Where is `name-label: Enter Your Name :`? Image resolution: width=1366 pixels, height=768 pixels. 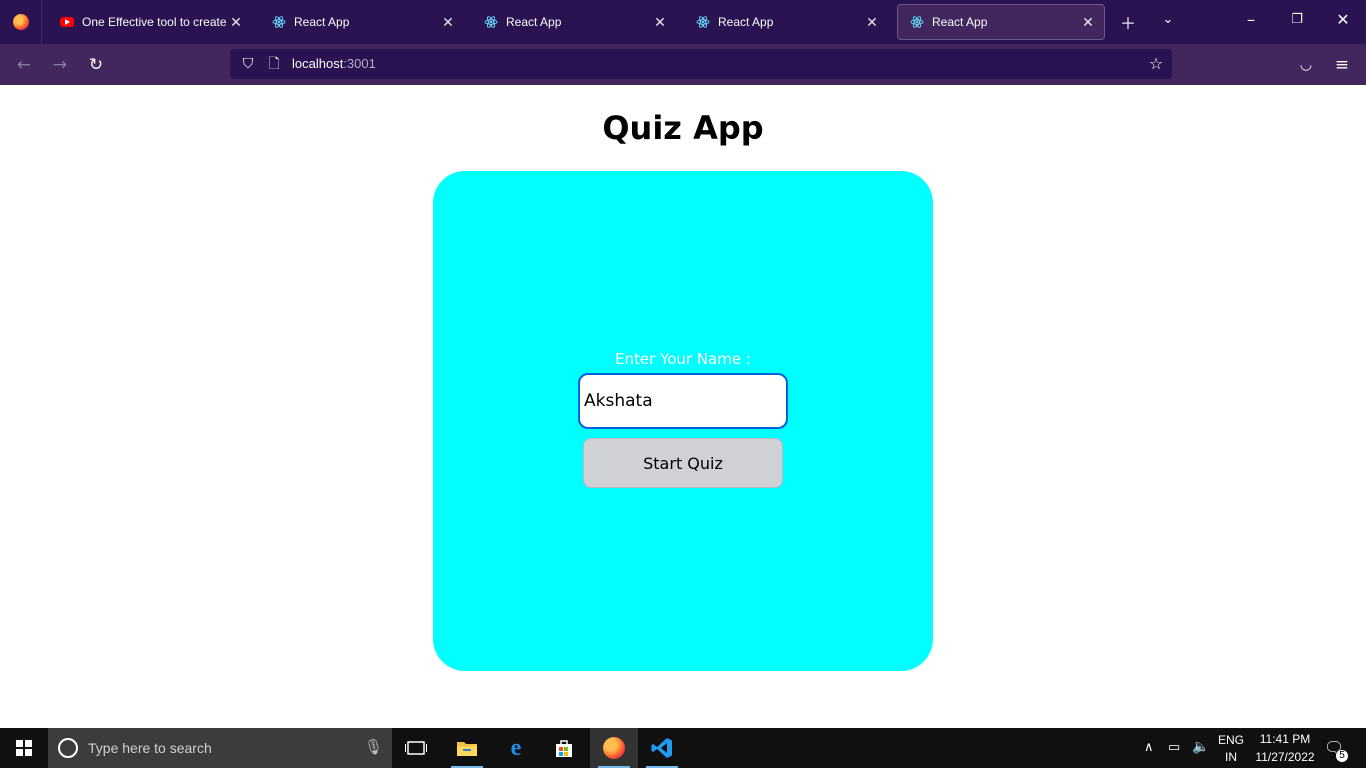 name-label: Enter Your Name : is located at coordinates (683, 359).